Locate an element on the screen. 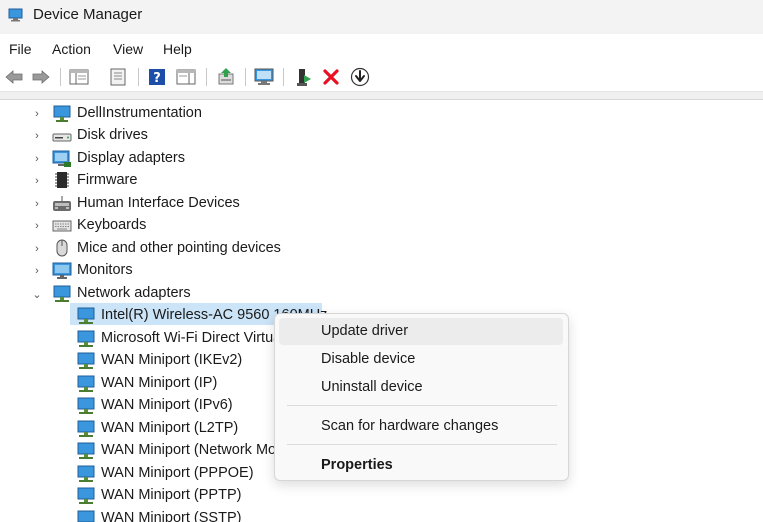  install-button is located at coordinates (360, 77).